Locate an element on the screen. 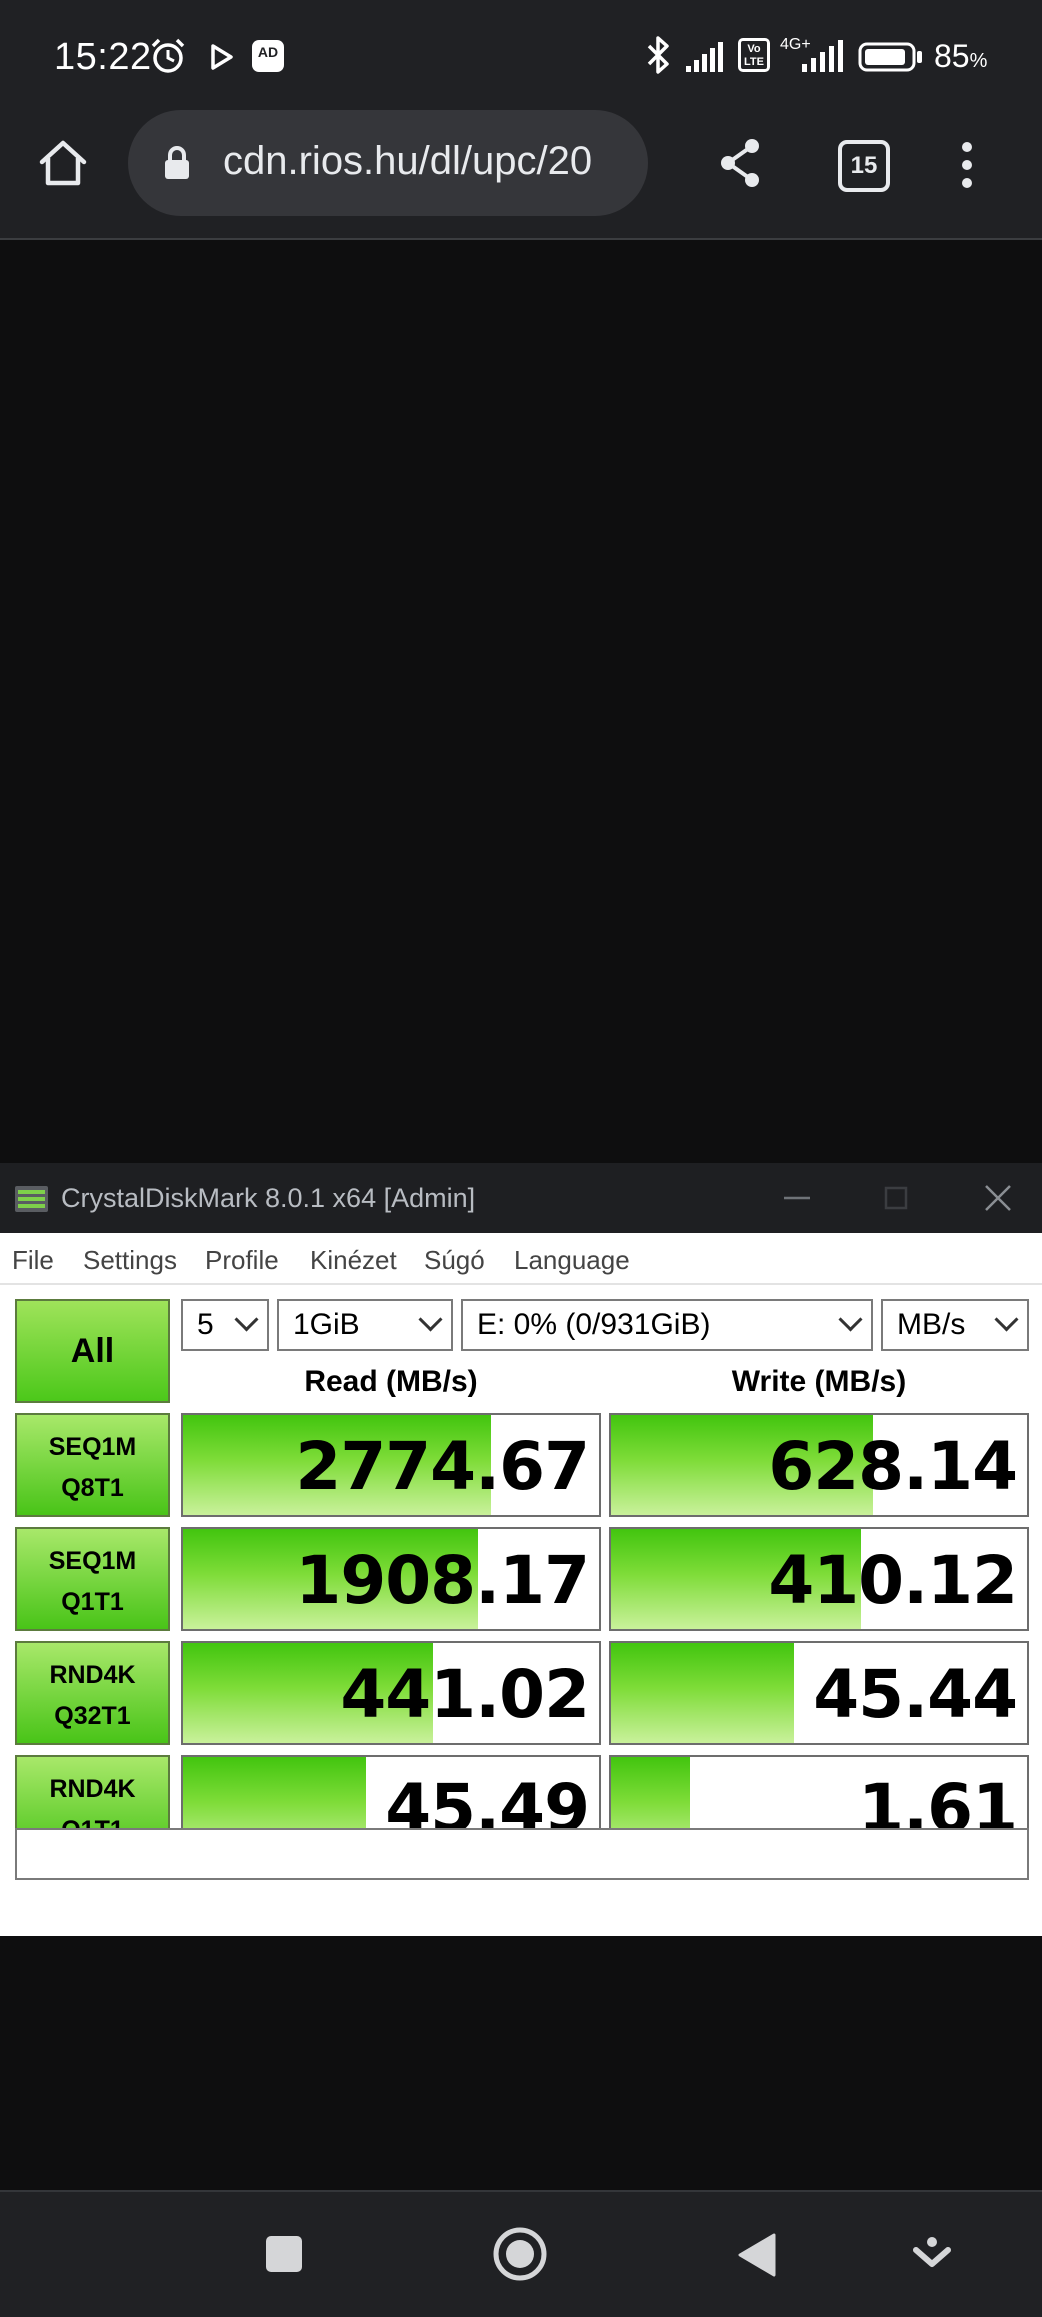 This screenshot has height=2317, width=1042. menu-sugo: Súgó is located at coordinates (454, 1260).